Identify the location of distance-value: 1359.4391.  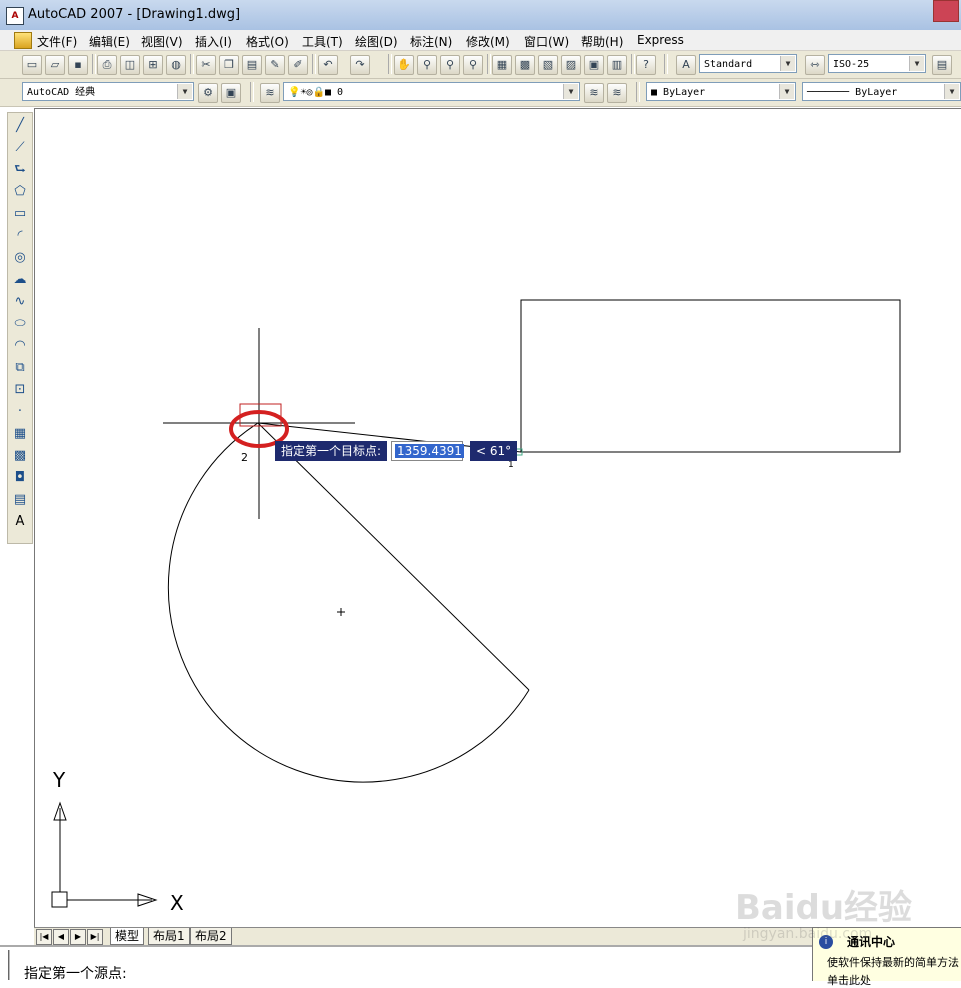
(429, 451).